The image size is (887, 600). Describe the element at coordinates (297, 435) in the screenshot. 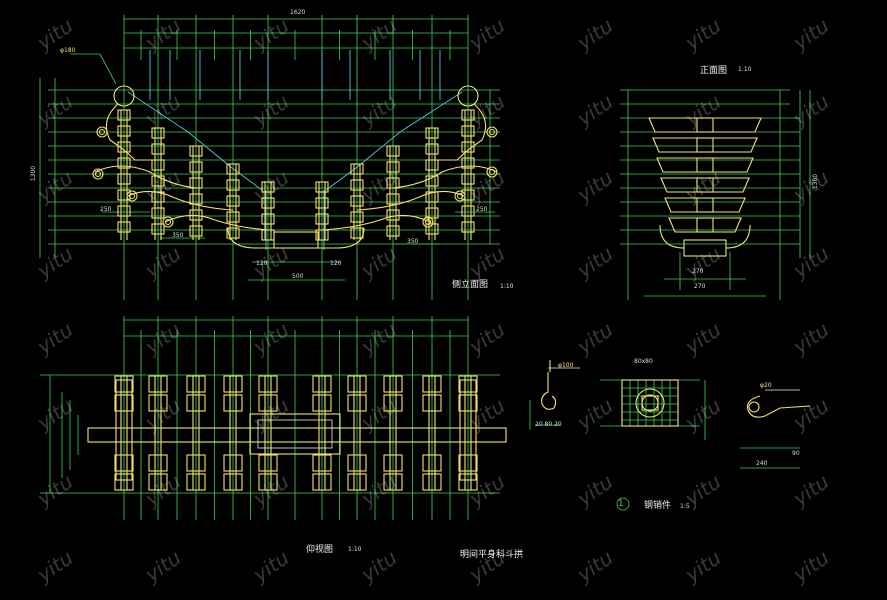

I see `plan-central-beam` at that location.